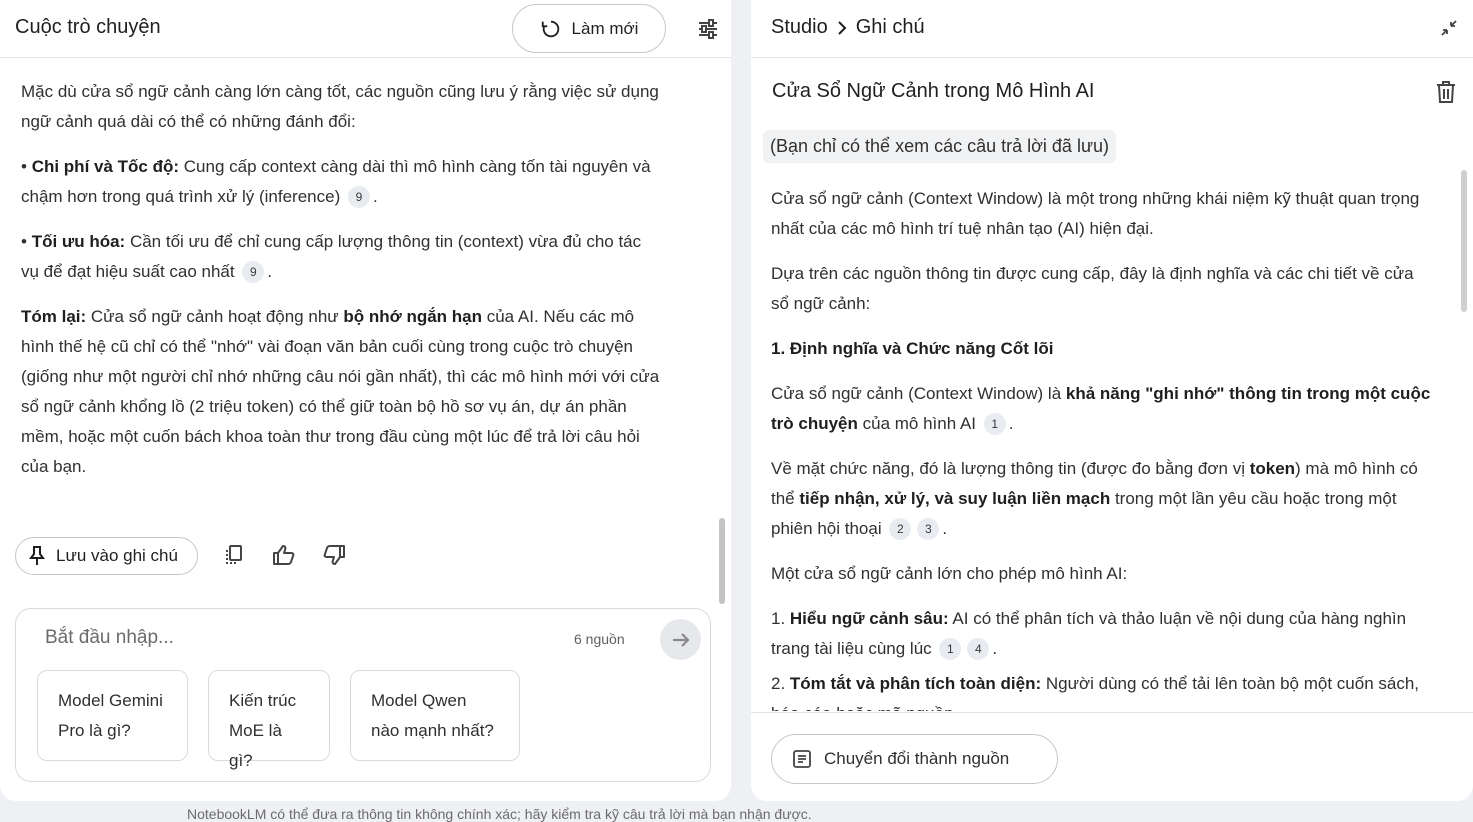 This screenshot has width=1473, height=822. I want to click on arrow-right-icon, so click(681, 639).